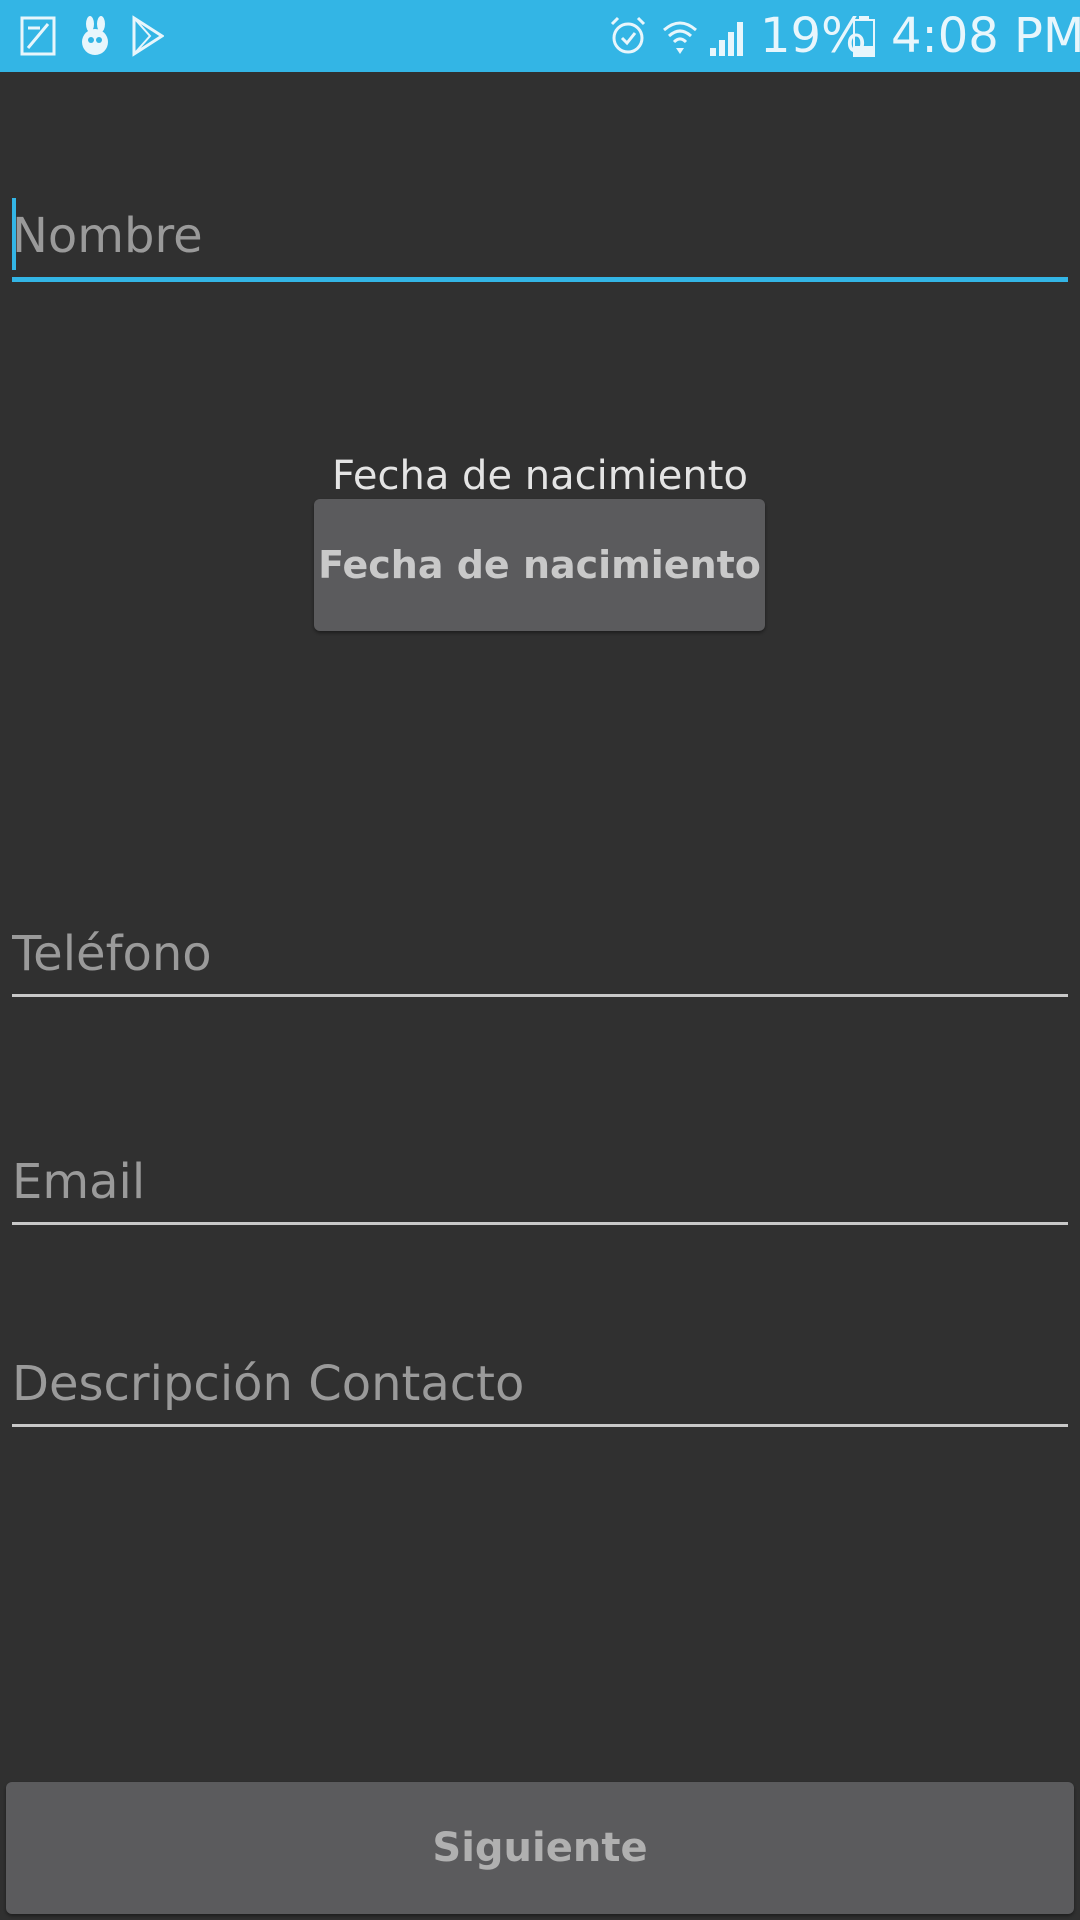 The image size is (1080, 1920). I want to click on text-caret, so click(14, 234).